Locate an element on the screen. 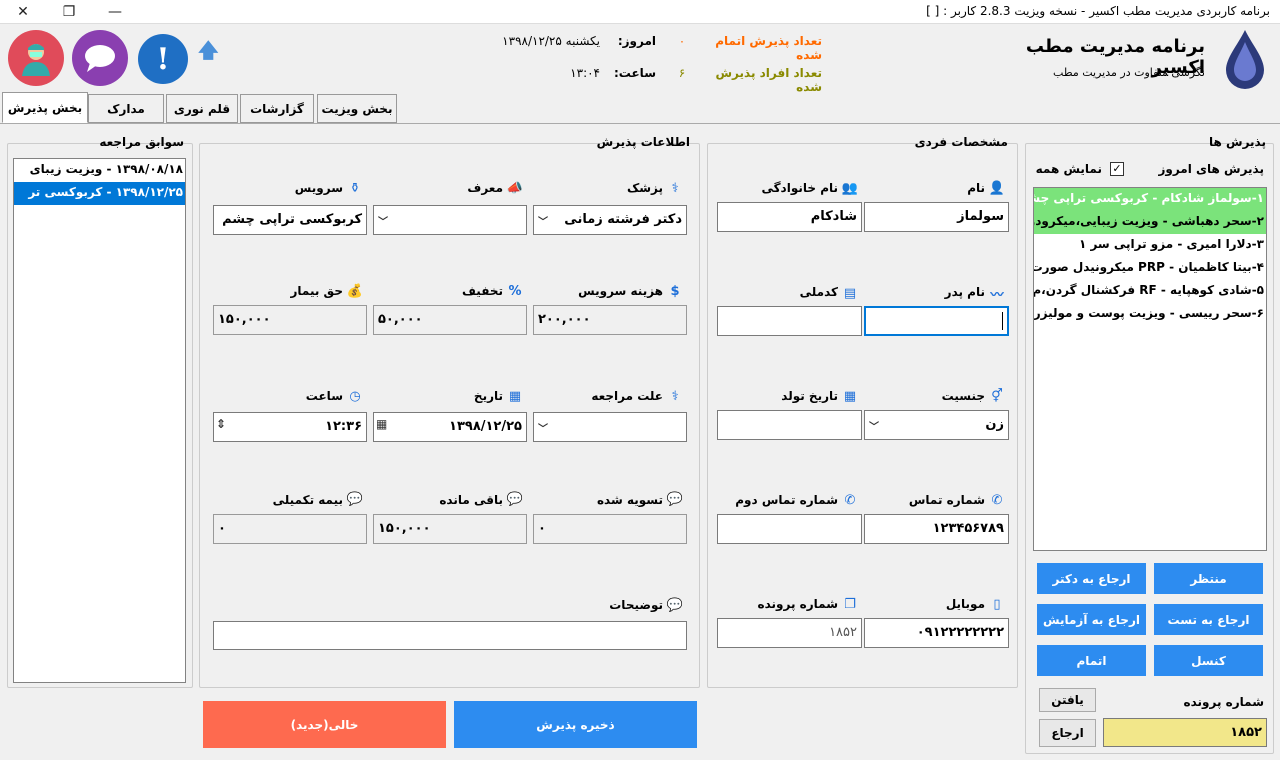 This screenshot has height=760, width=1280. time-label: ساعت is located at coordinates (324, 396).